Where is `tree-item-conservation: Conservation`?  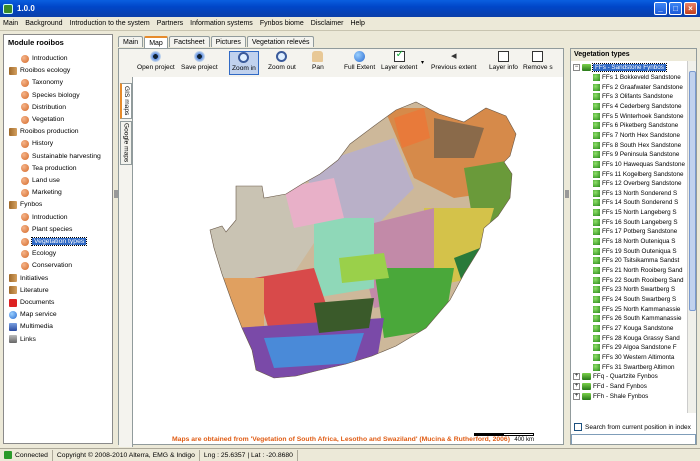 tree-item-conservation: Conservation is located at coordinates (46, 265).